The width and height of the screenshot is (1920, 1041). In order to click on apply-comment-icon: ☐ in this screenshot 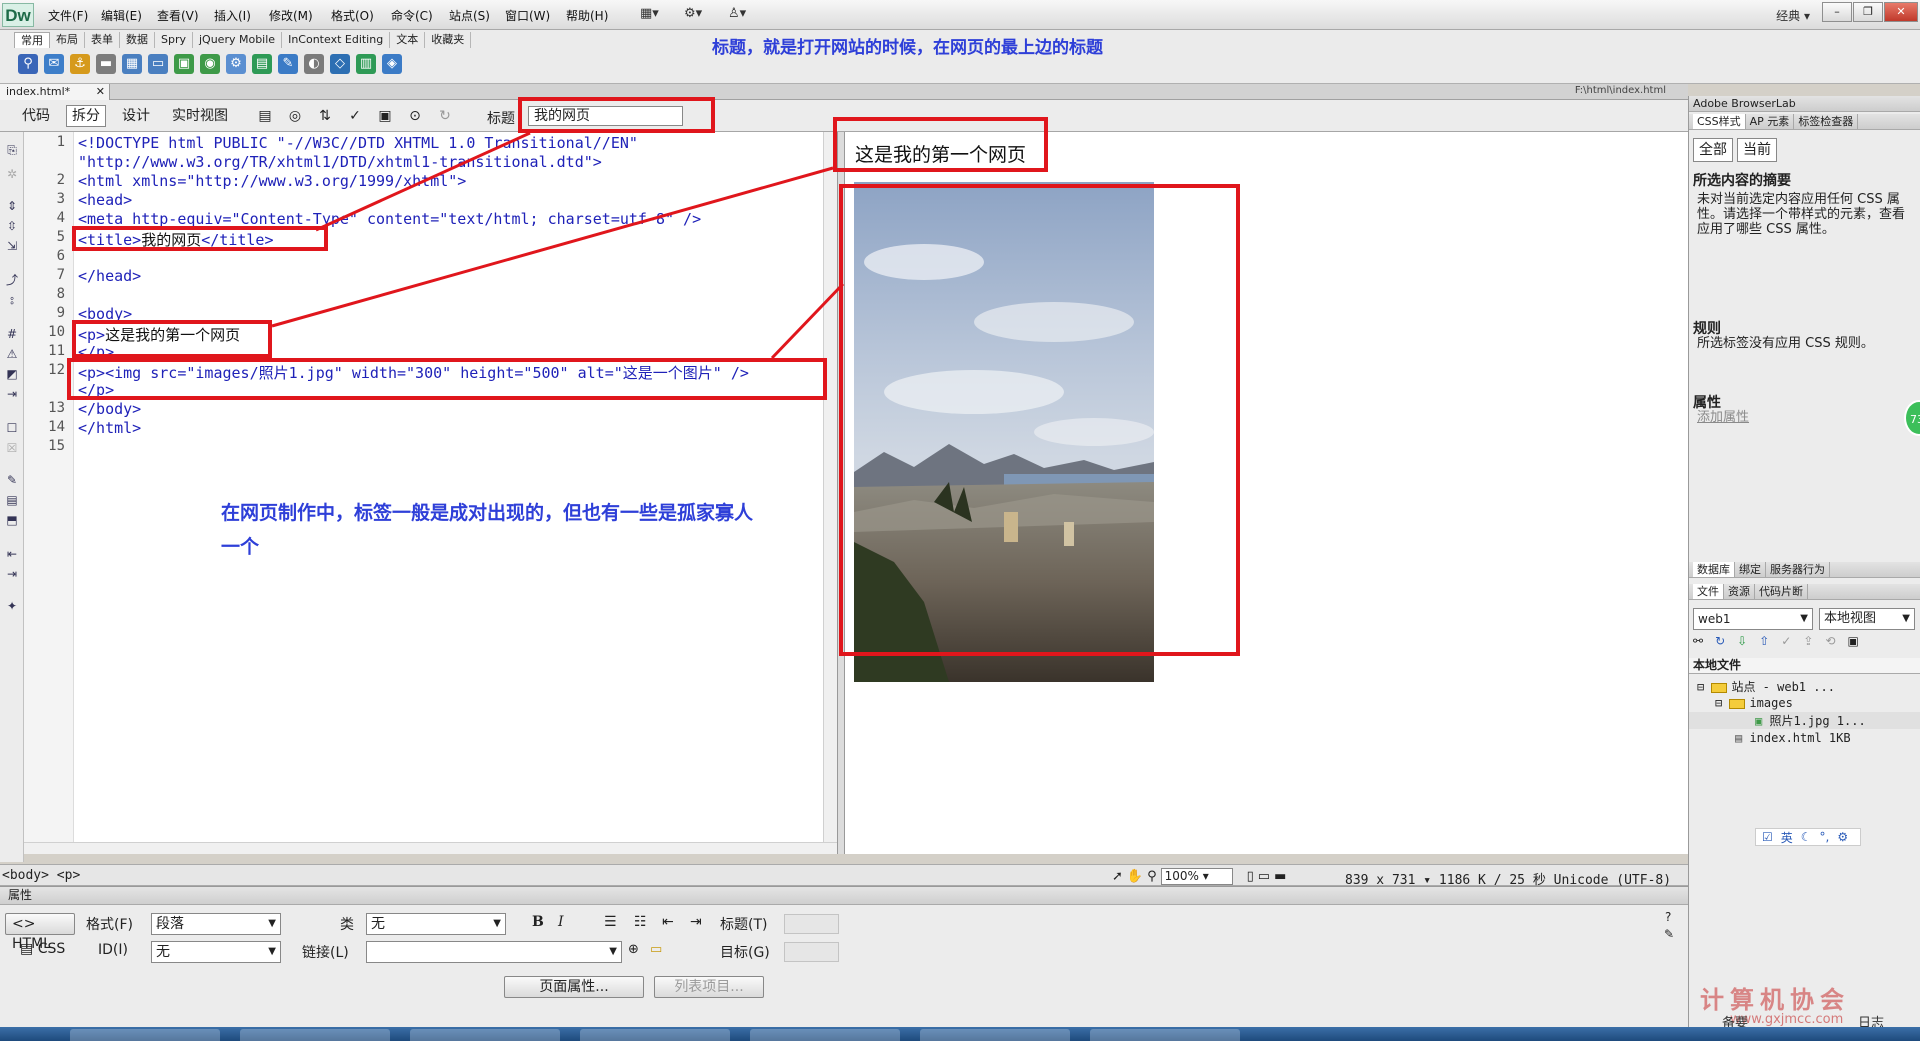, I will do `click(12, 428)`.